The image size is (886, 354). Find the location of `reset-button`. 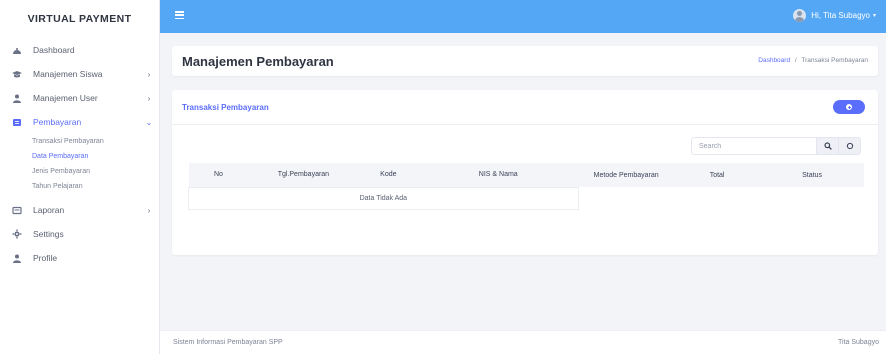

reset-button is located at coordinates (850, 146).